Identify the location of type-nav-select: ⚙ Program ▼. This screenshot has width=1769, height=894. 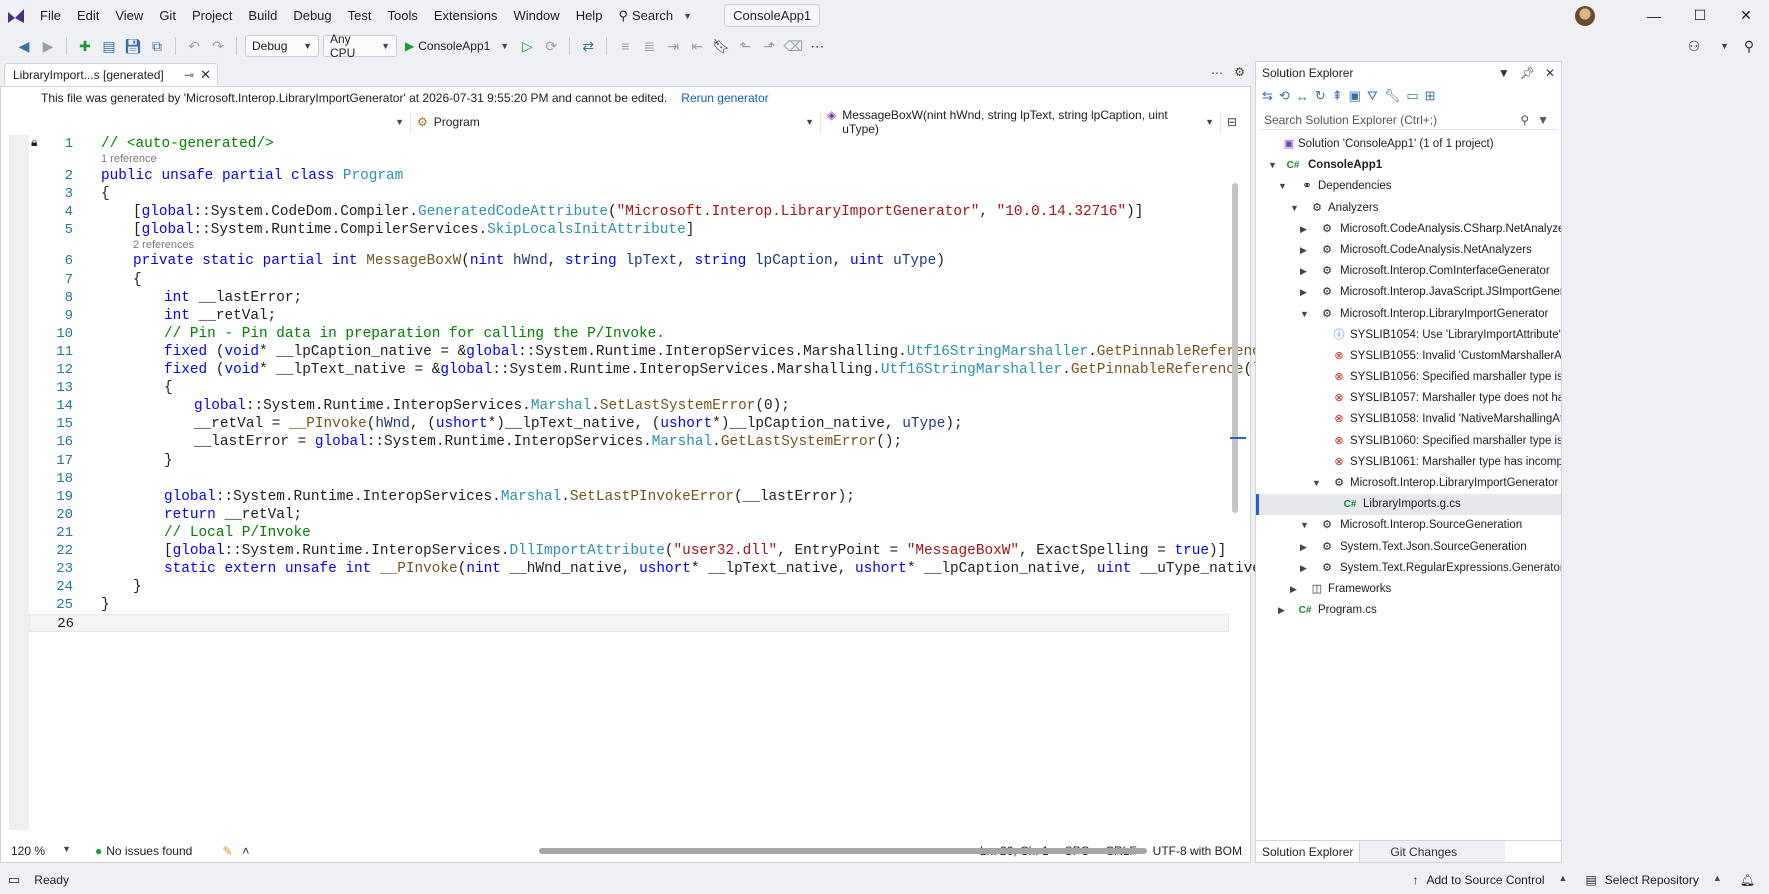
(616, 122).